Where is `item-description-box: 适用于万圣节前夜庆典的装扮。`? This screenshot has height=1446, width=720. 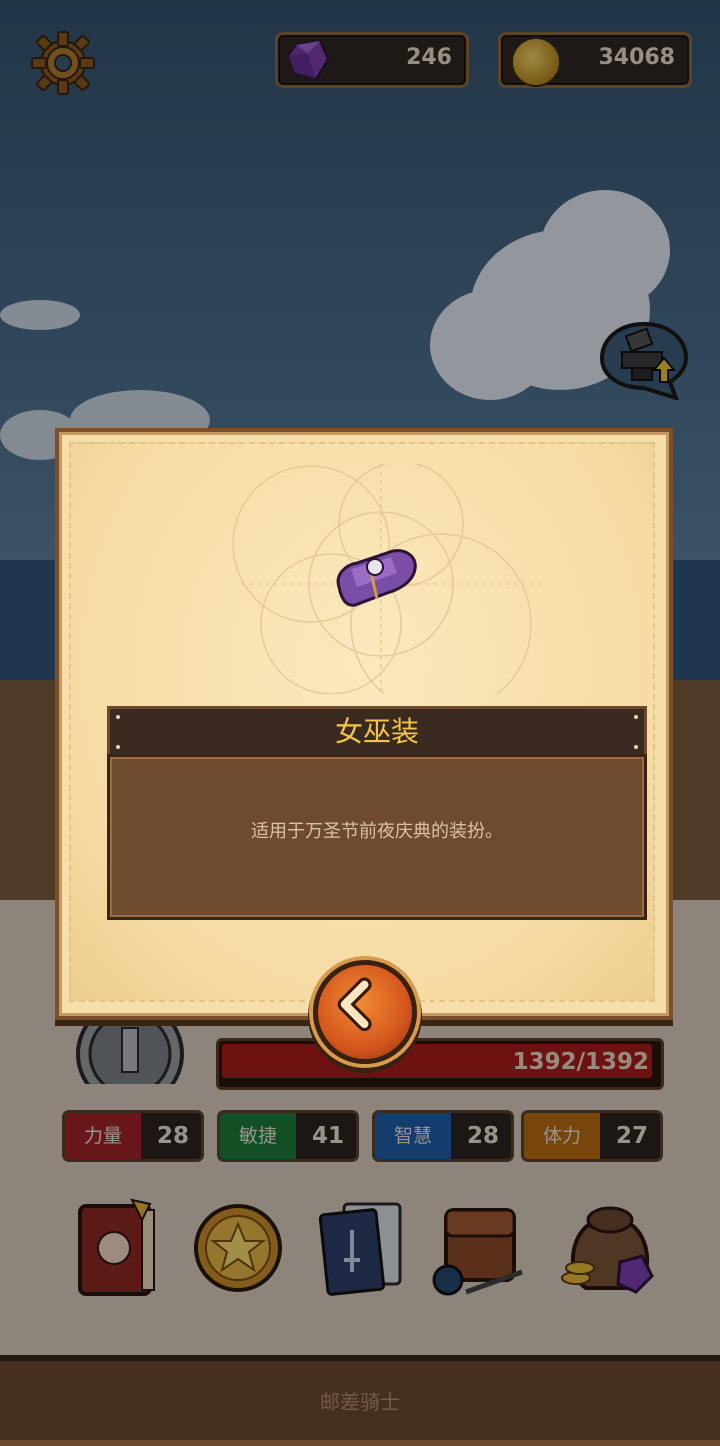
item-description-box: 适用于万圣节前夜庆典的装扮。 is located at coordinates (377, 837).